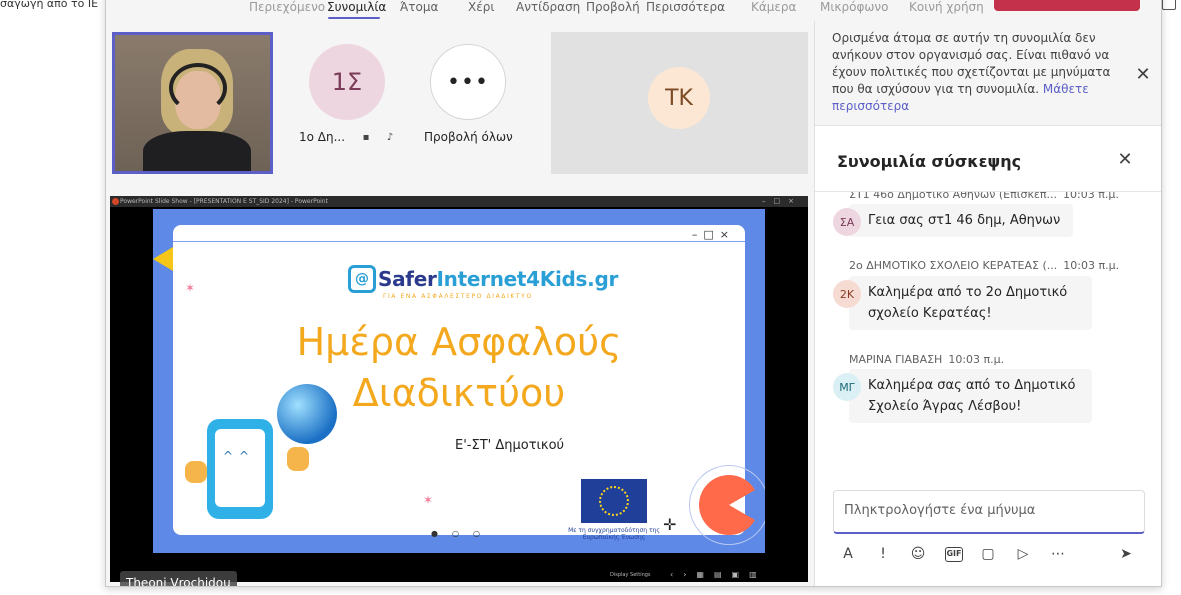 This screenshot has width=1181, height=595. I want to click on view-all-label: Προβολή όλων, so click(468, 137).